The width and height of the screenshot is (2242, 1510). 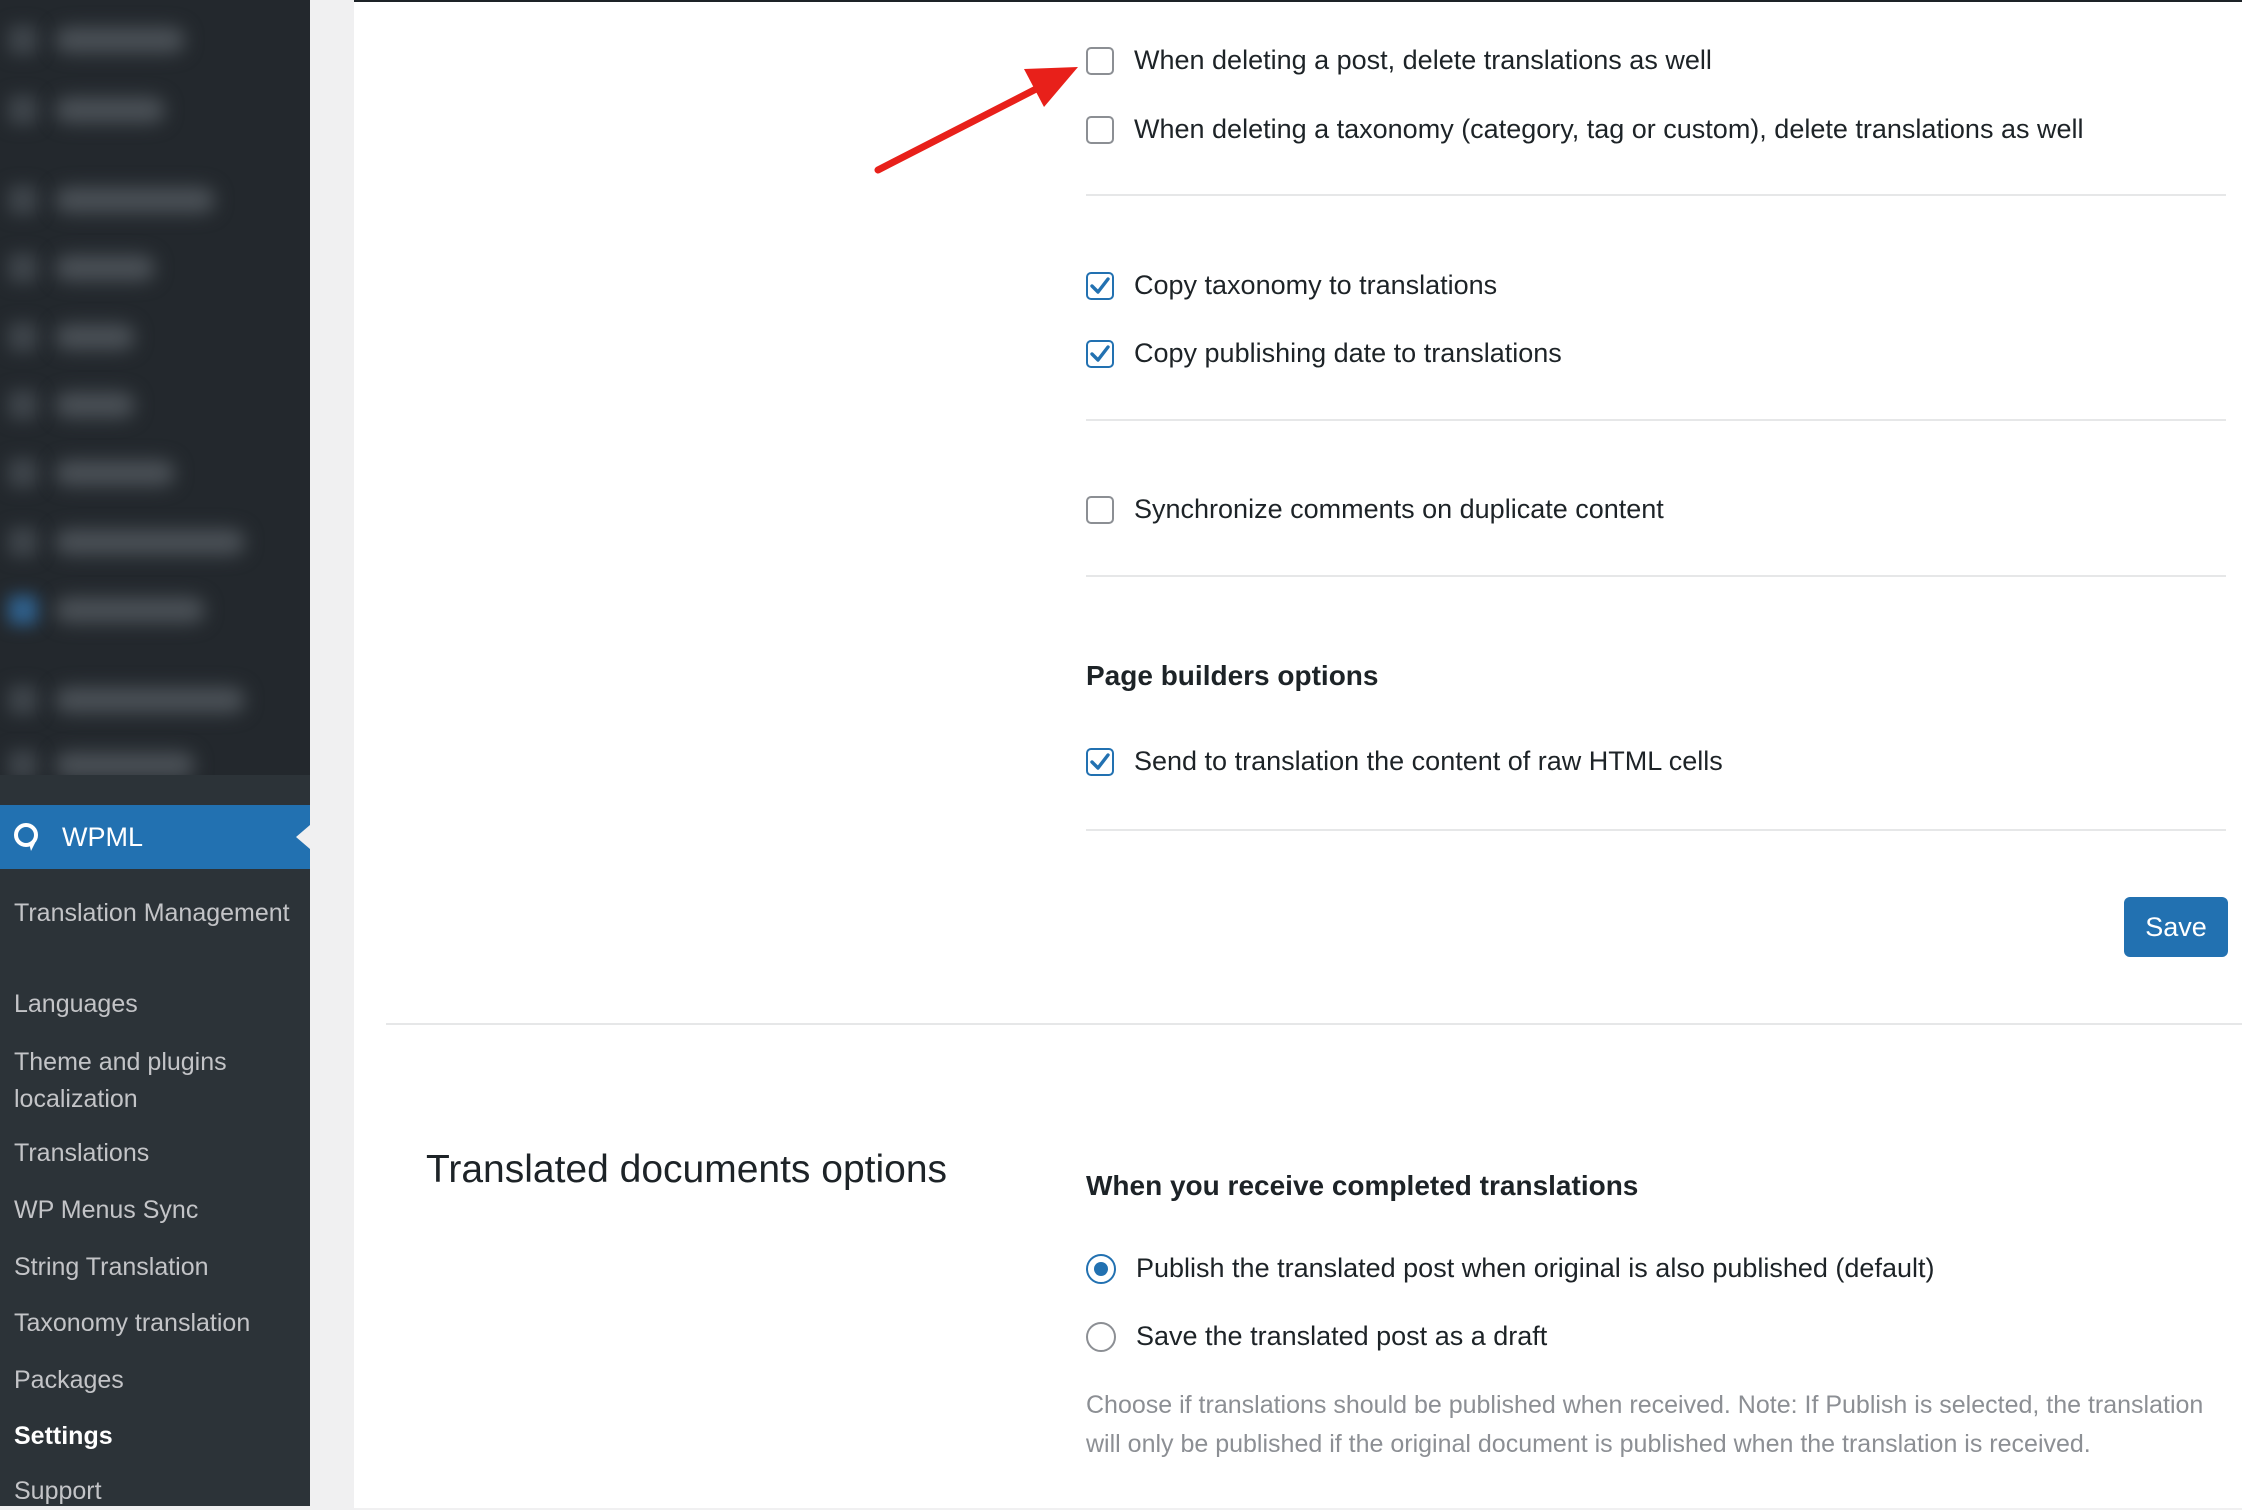 I want to click on submenu-item-wp-menus-sync: WP Menus Sync, so click(x=154, y=1210).